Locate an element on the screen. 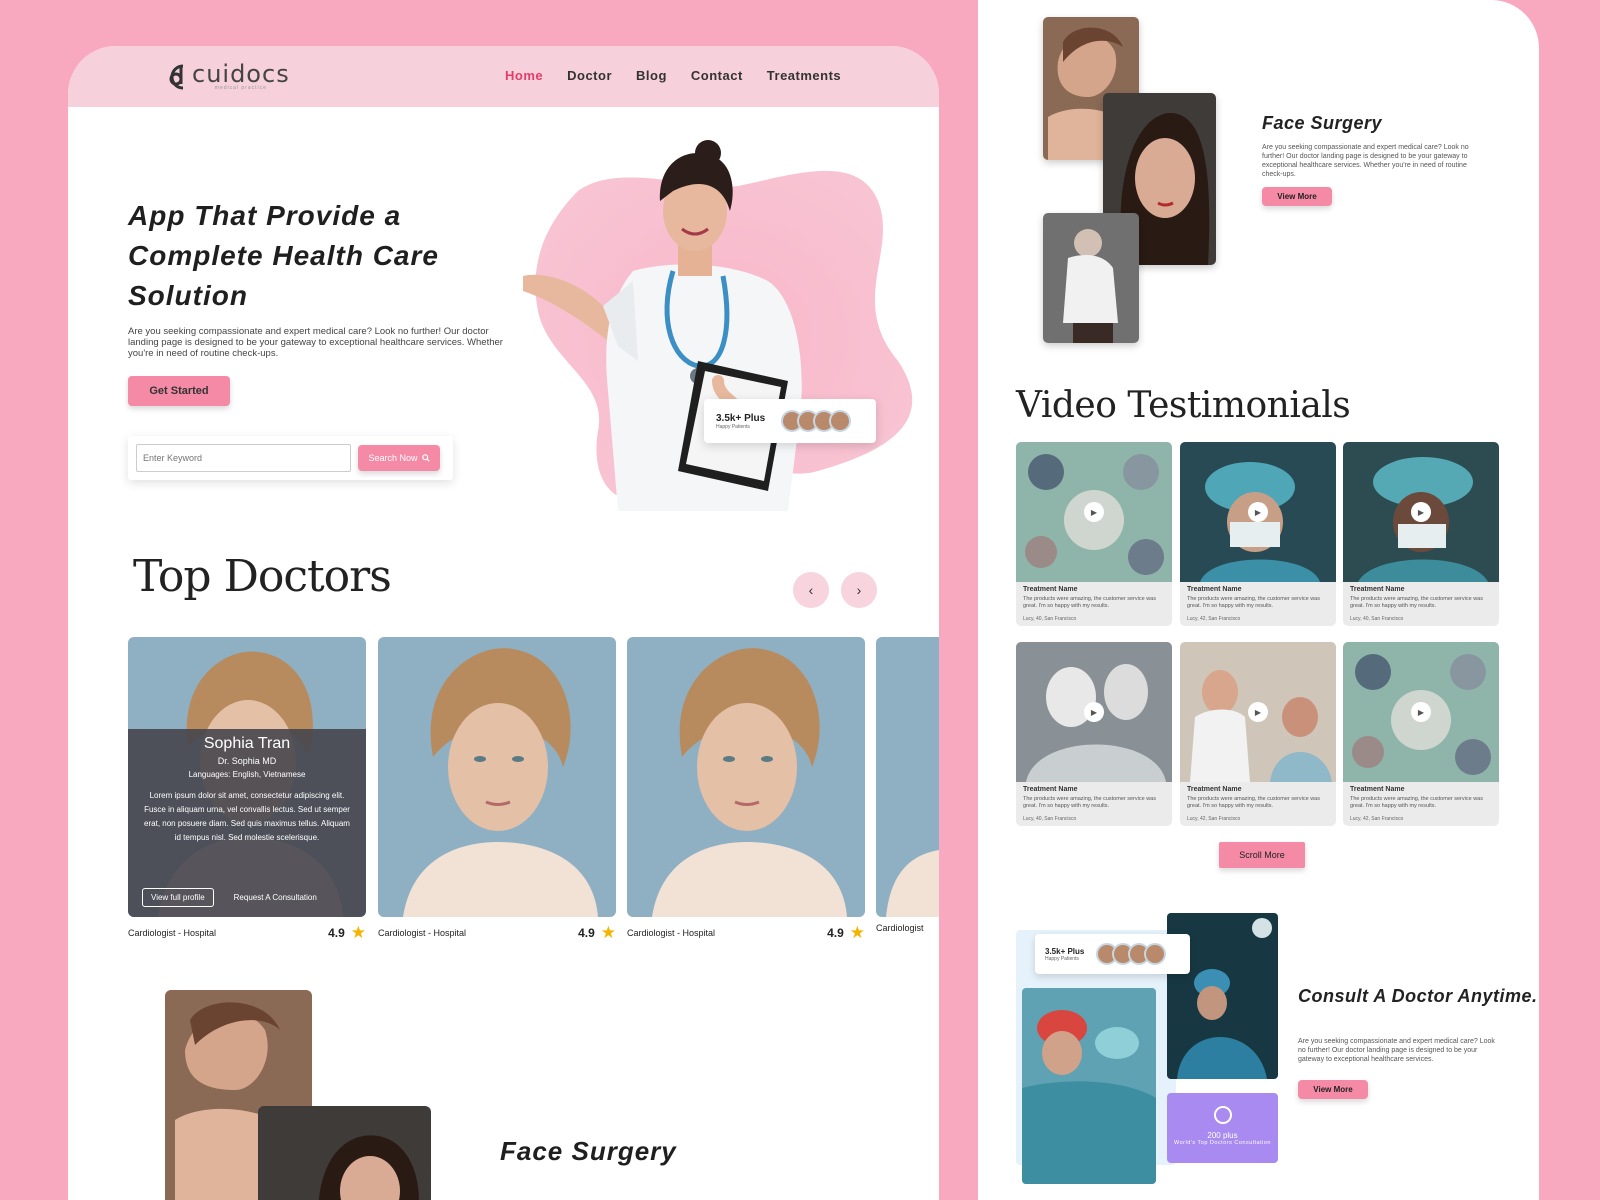  chevron-left-icon: ‹ is located at coordinates (811, 590).